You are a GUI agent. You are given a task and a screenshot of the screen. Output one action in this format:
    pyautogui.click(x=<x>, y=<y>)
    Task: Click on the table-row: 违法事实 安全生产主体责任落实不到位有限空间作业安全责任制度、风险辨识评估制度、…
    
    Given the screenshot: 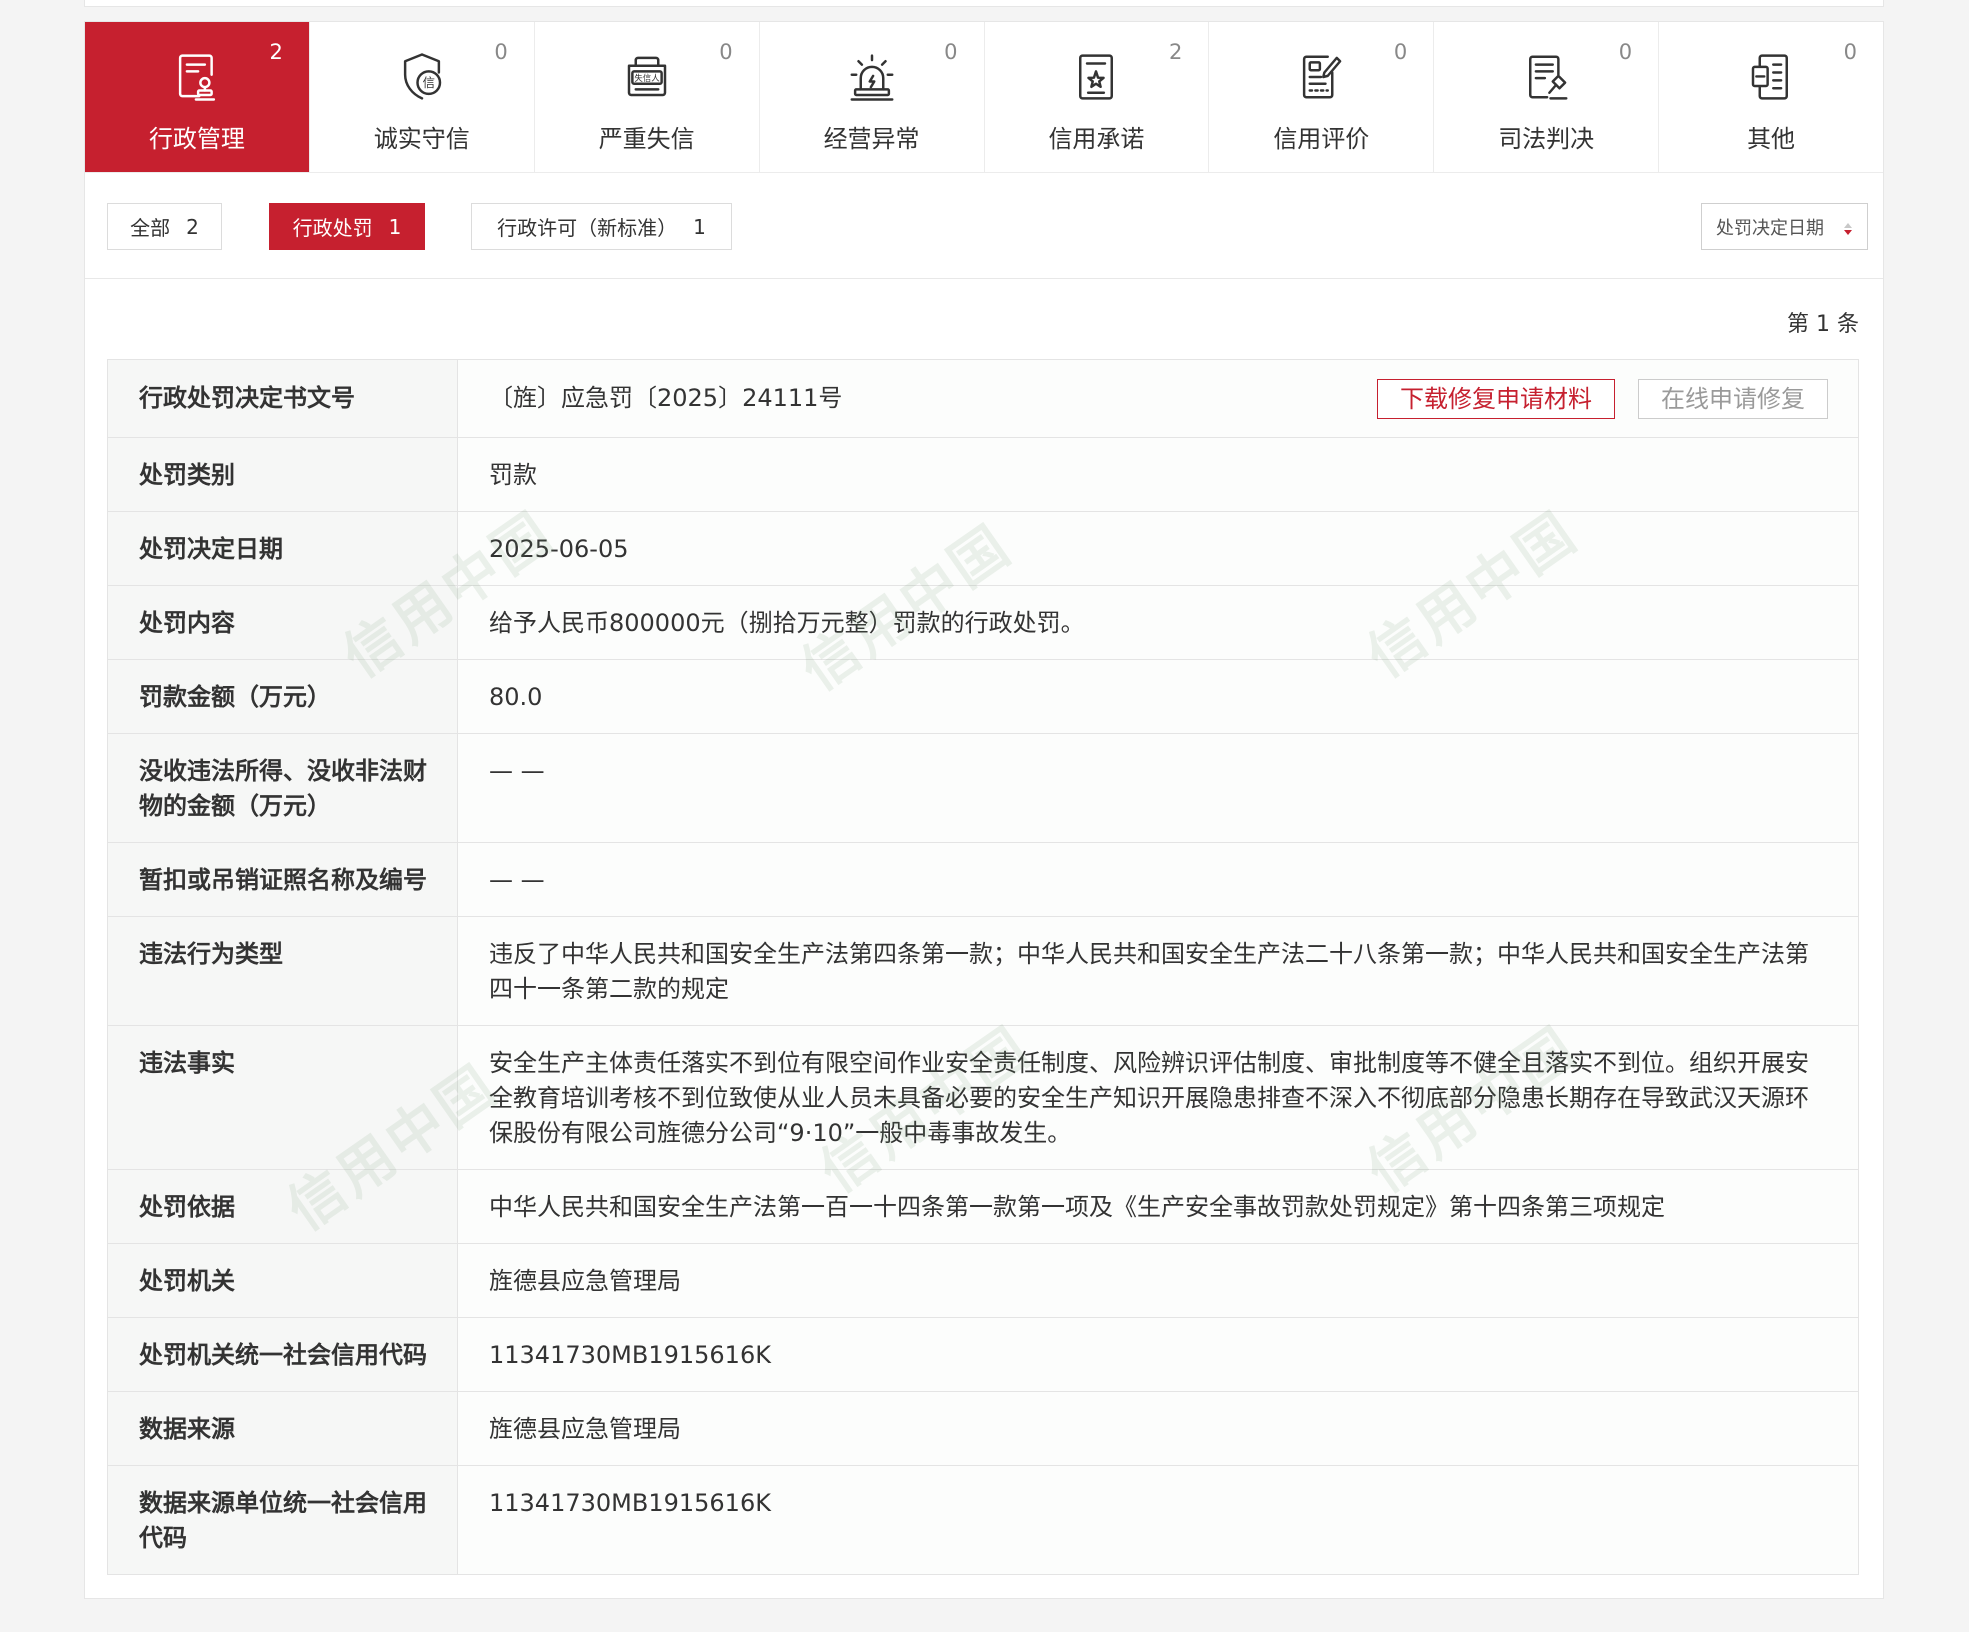 What is the action you would take?
    pyautogui.click(x=983, y=1097)
    